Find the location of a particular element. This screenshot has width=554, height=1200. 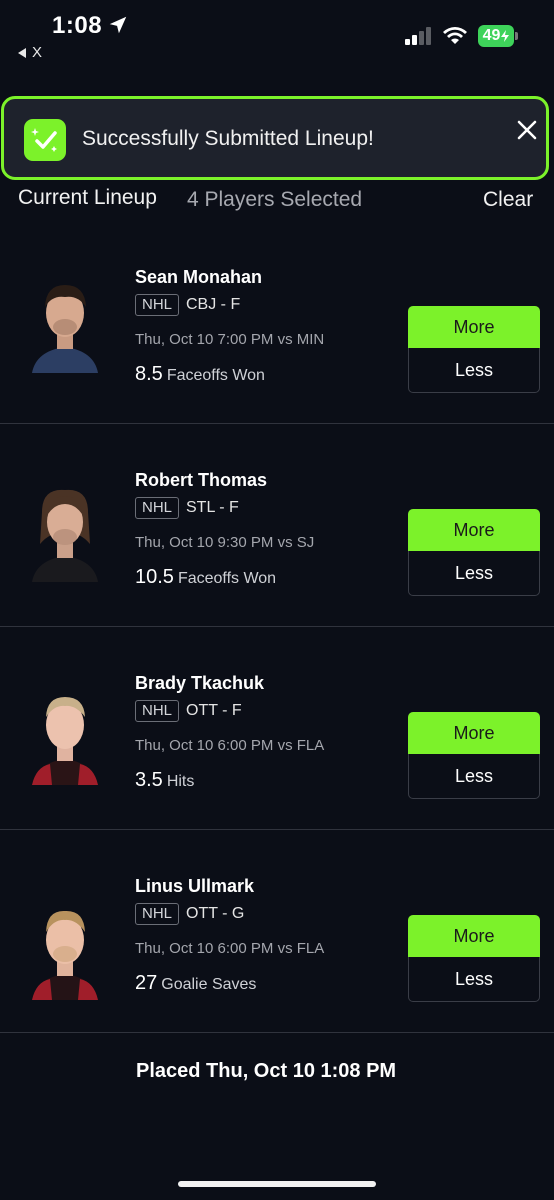

line-value: 8.5 is located at coordinates (149, 374).